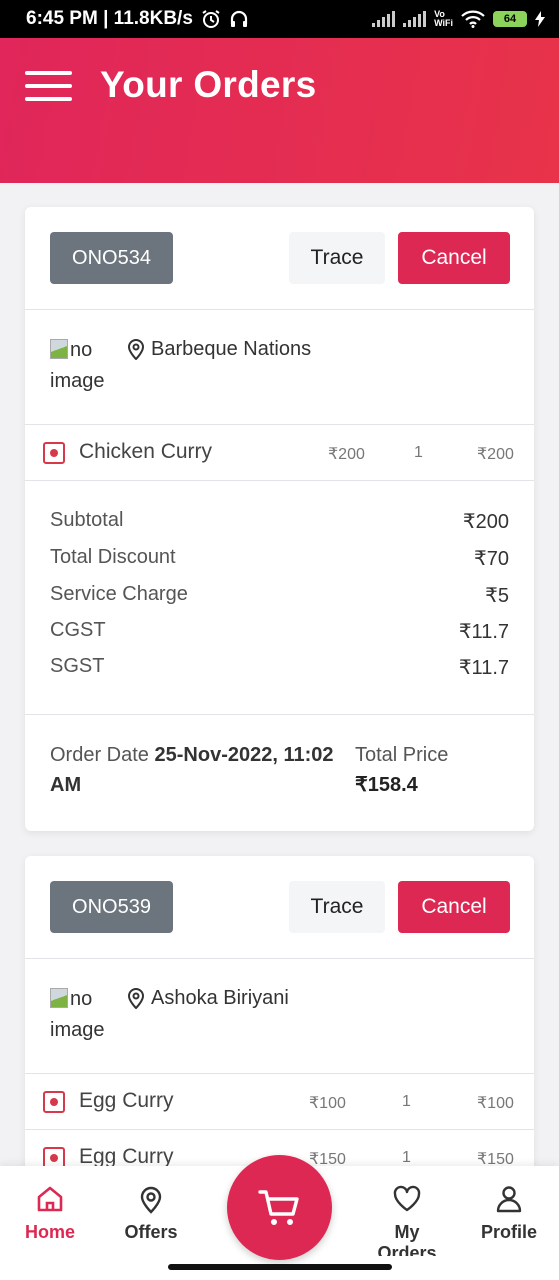  I want to click on summary-row: Total Discount ₹70, so click(279, 561).